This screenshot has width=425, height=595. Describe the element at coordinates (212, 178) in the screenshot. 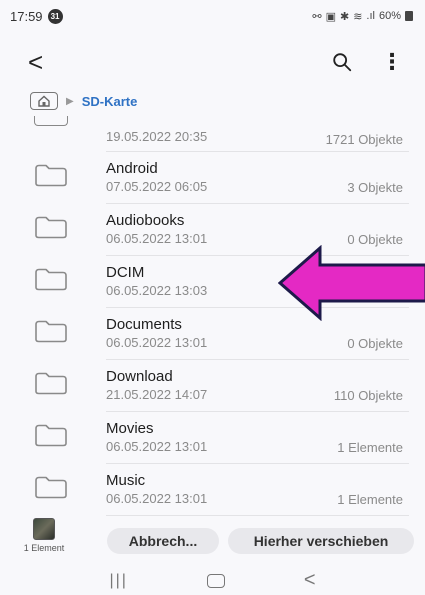

I see `list-item: Android 07.05.2022 06:05 3 Objekte` at that location.